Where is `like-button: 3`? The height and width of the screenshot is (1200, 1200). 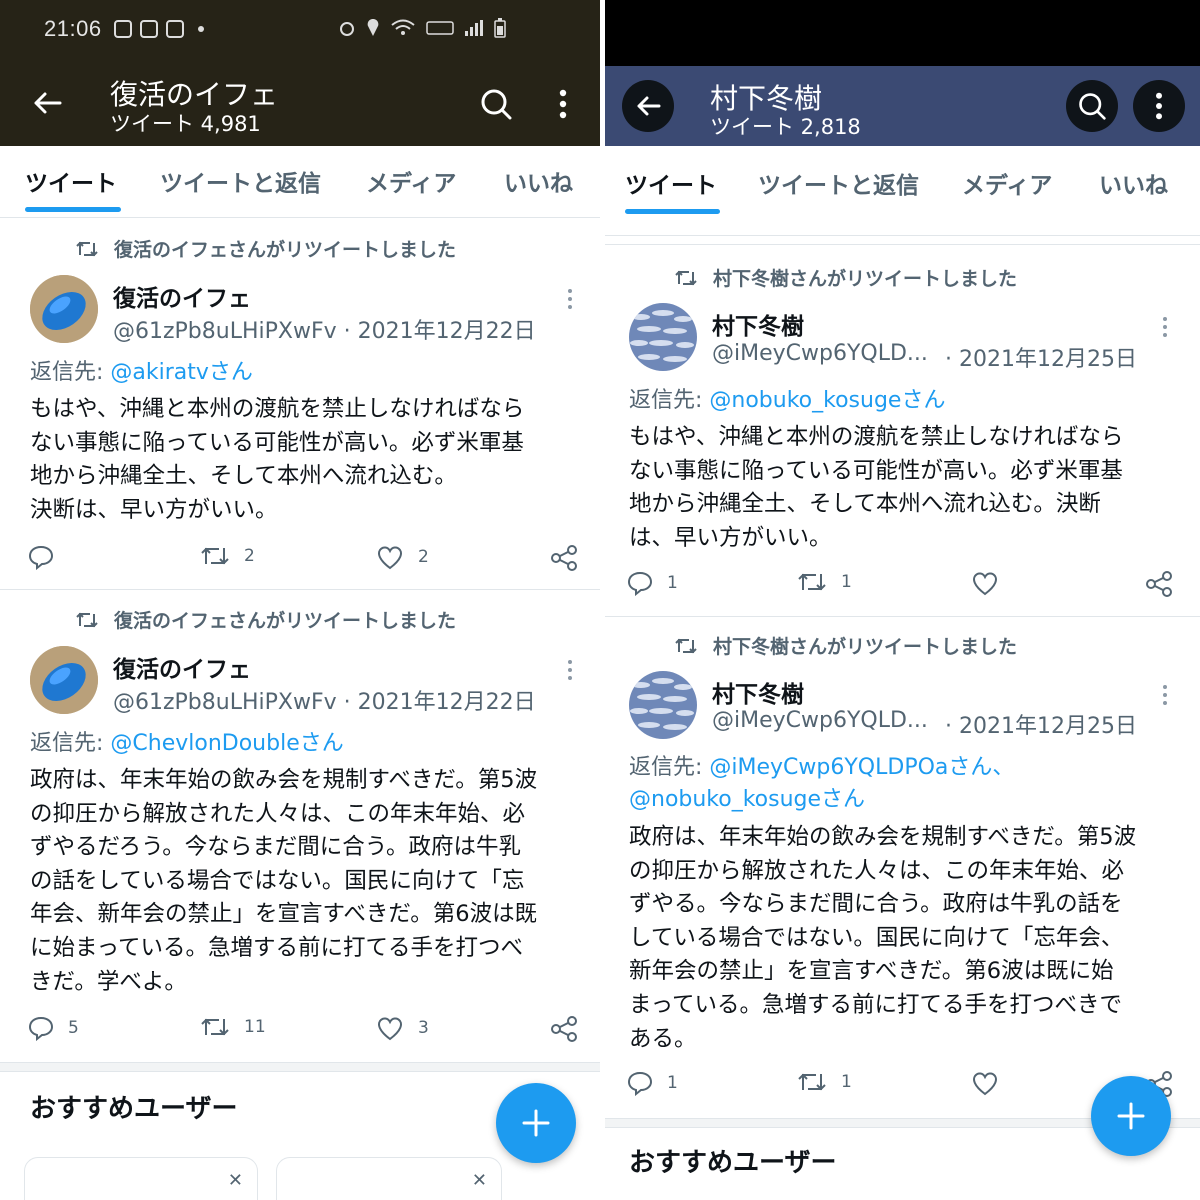
like-button: 3 is located at coordinates (402, 1028).